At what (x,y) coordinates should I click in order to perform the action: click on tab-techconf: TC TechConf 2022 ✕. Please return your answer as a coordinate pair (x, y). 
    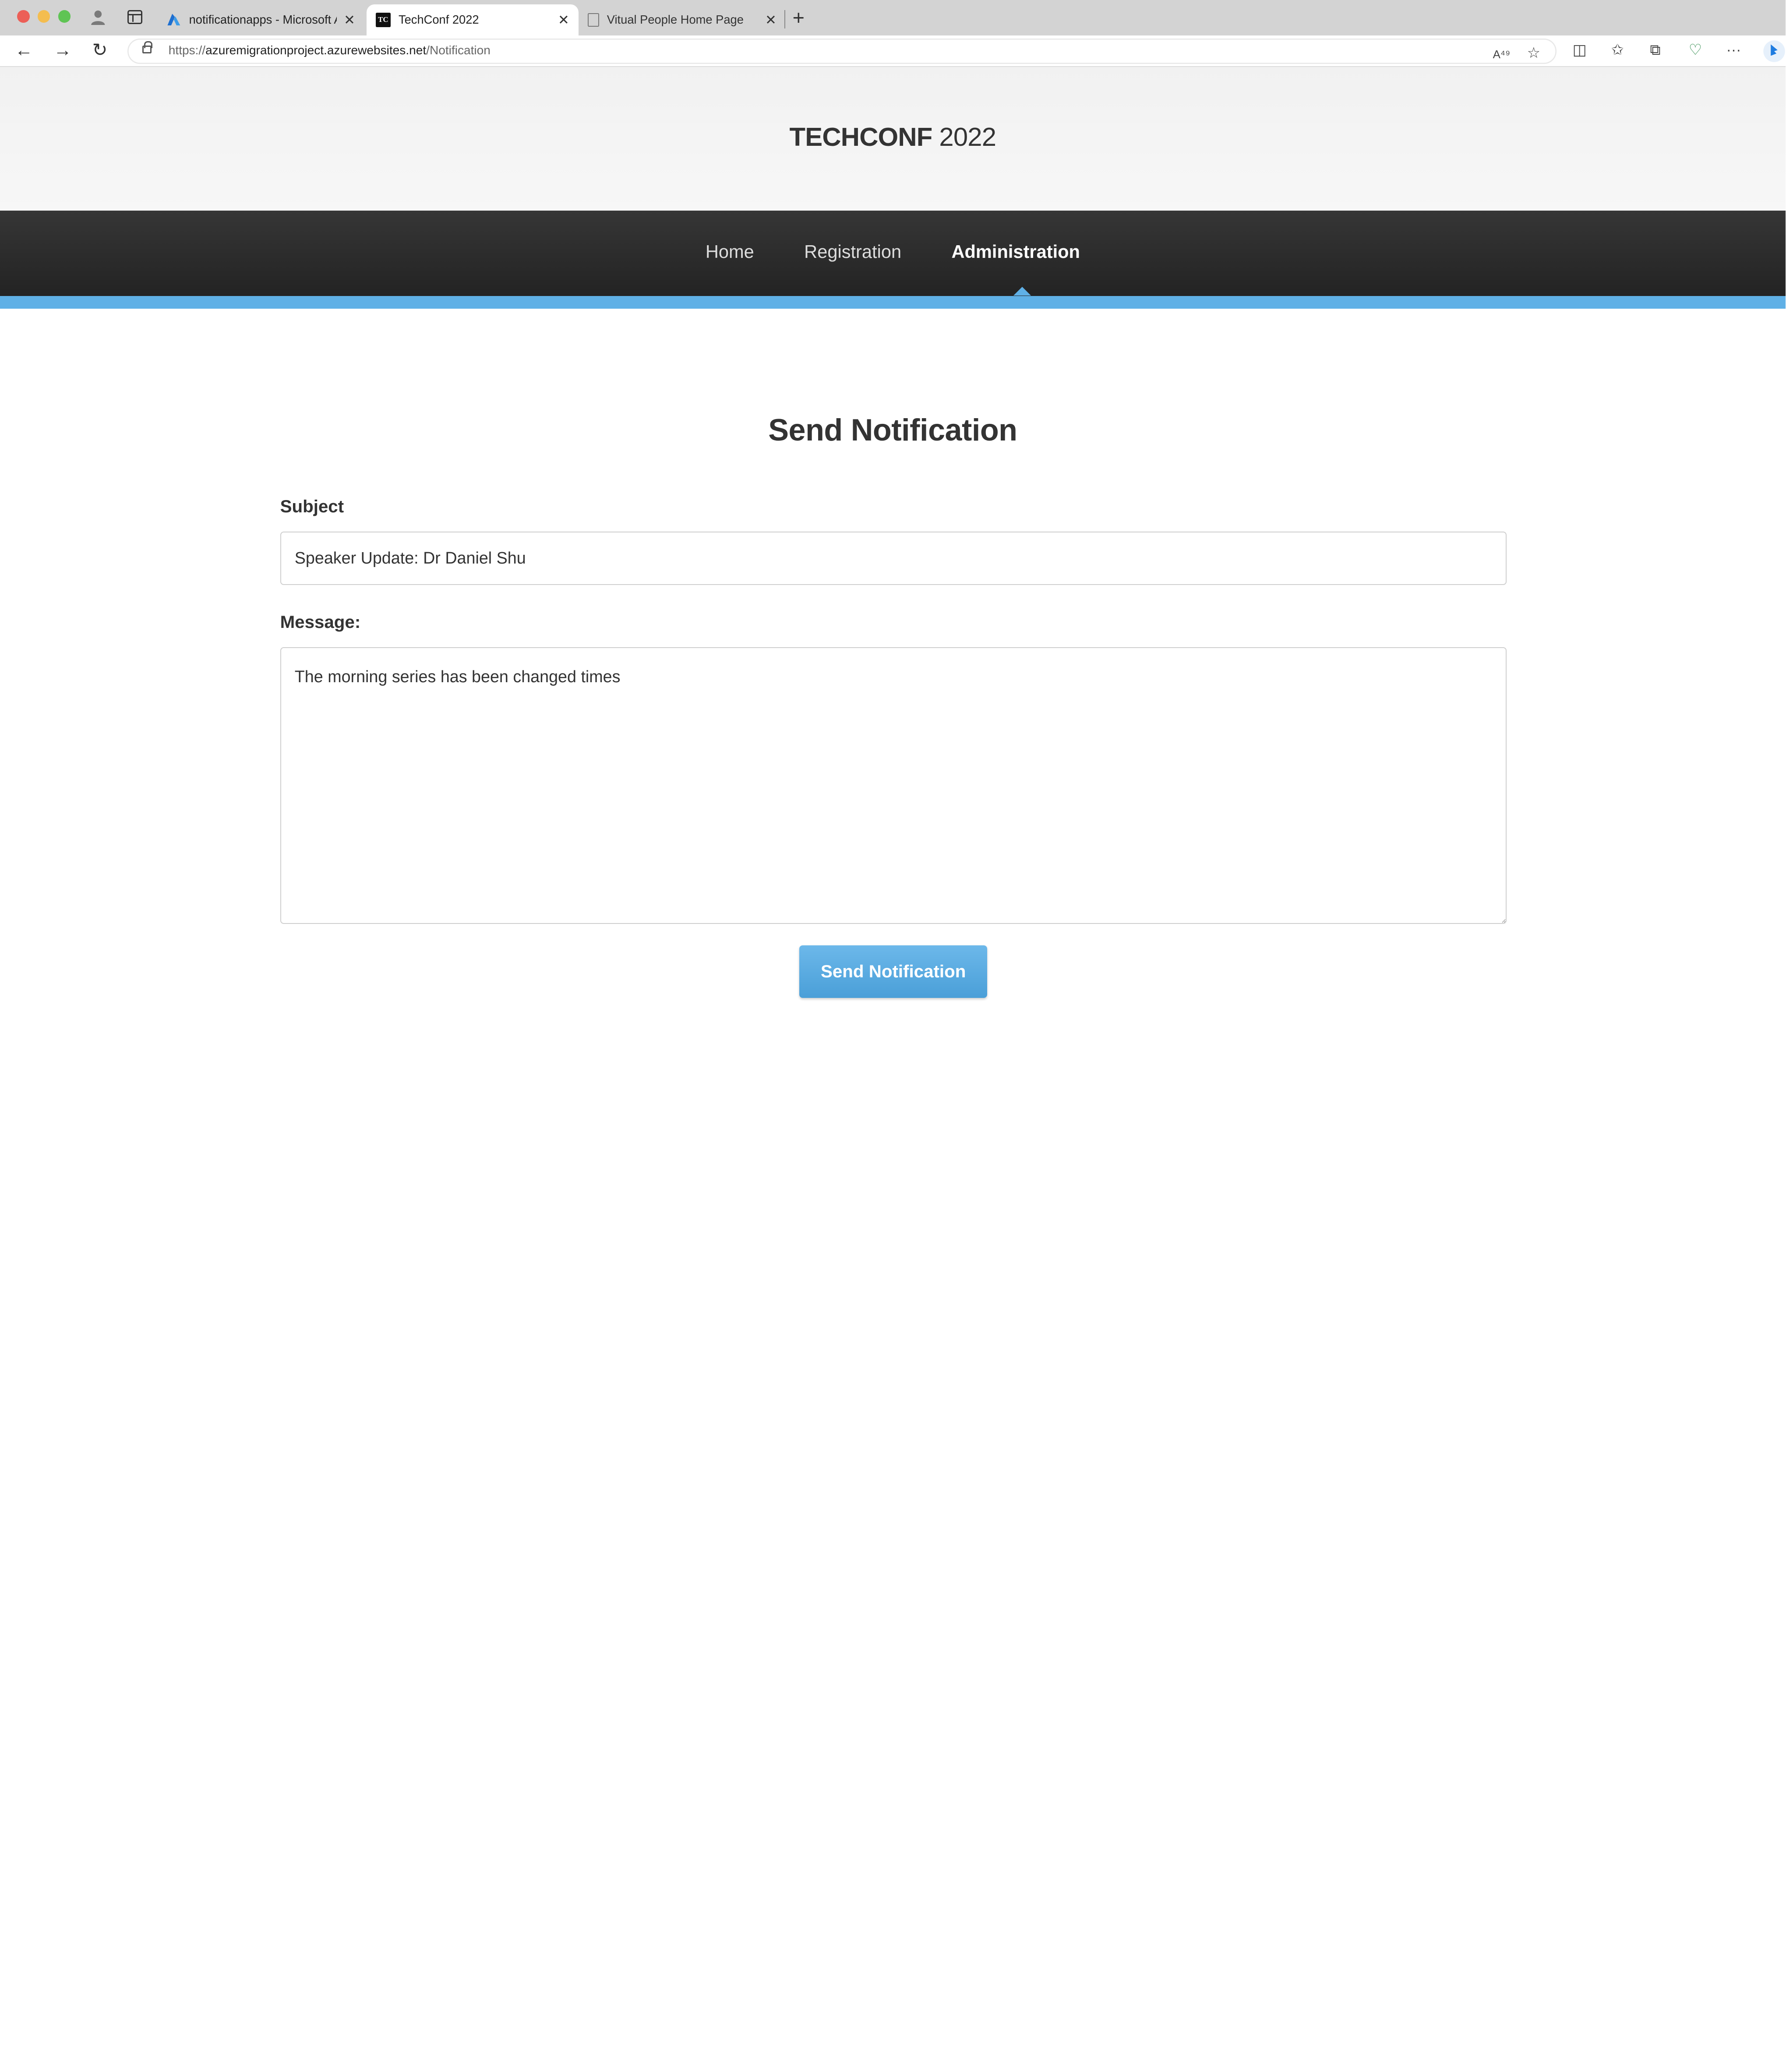
    Looking at the image, I should click on (473, 19).